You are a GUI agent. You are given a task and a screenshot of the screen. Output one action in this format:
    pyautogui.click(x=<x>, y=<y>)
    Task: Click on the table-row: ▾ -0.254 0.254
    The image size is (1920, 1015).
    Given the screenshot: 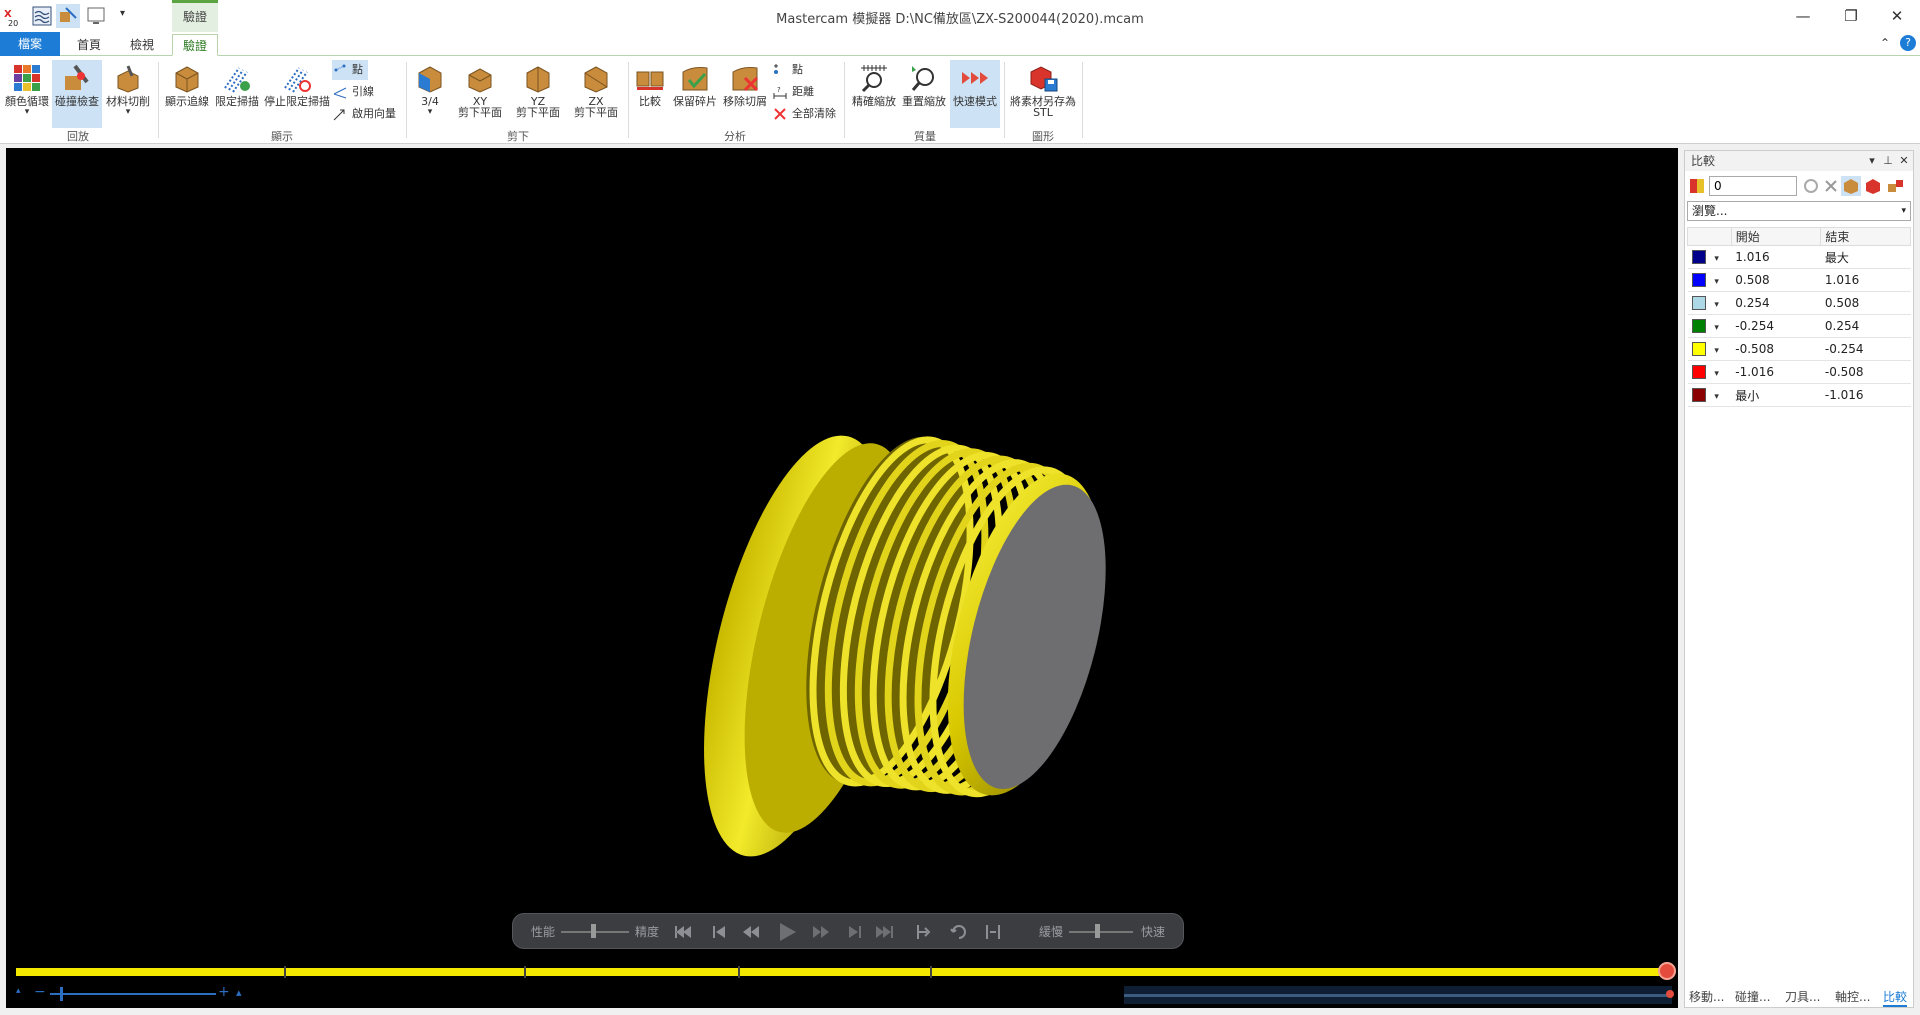 What is the action you would take?
    pyautogui.click(x=1799, y=326)
    